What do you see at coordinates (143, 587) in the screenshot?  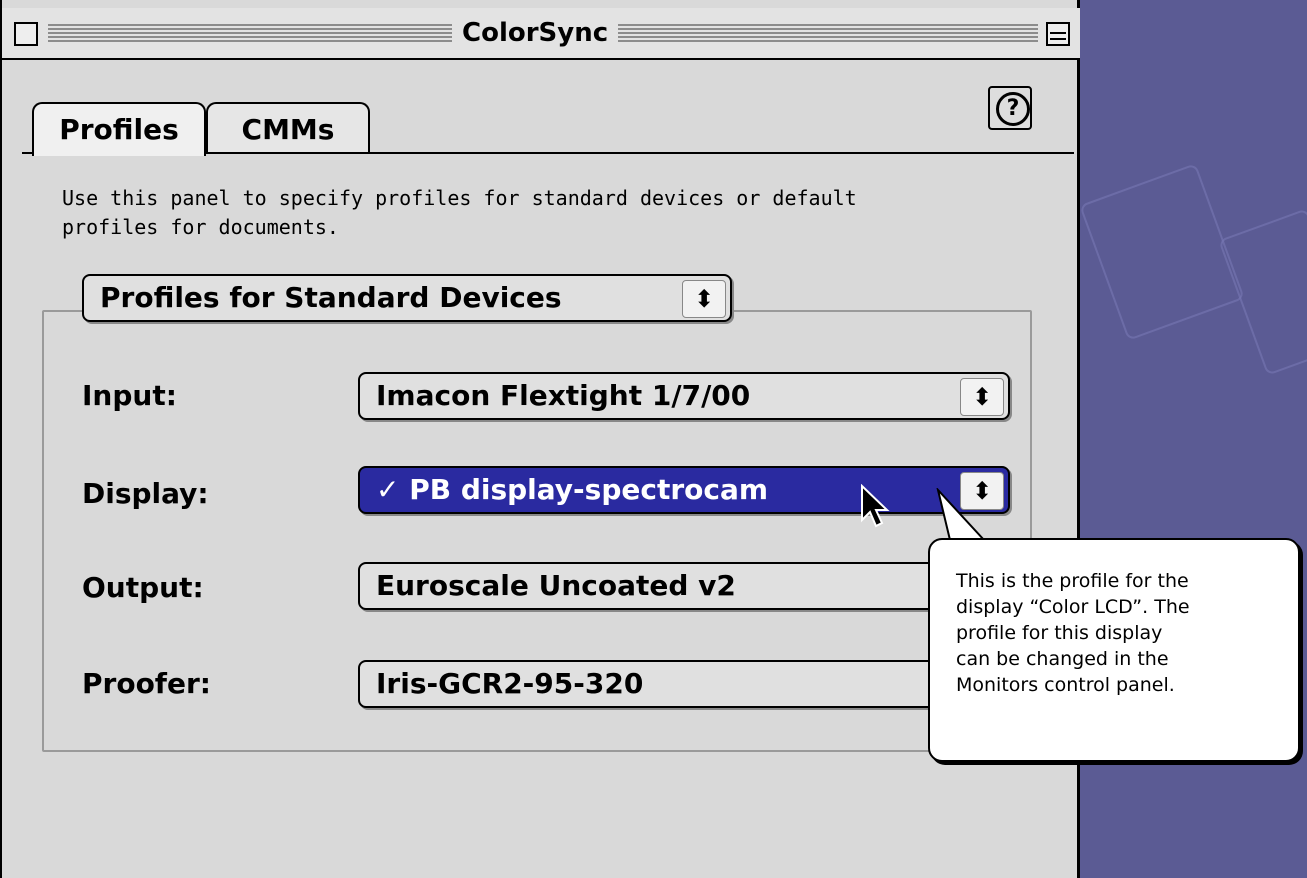 I see `output-label: Output:` at bounding box center [143, 587].